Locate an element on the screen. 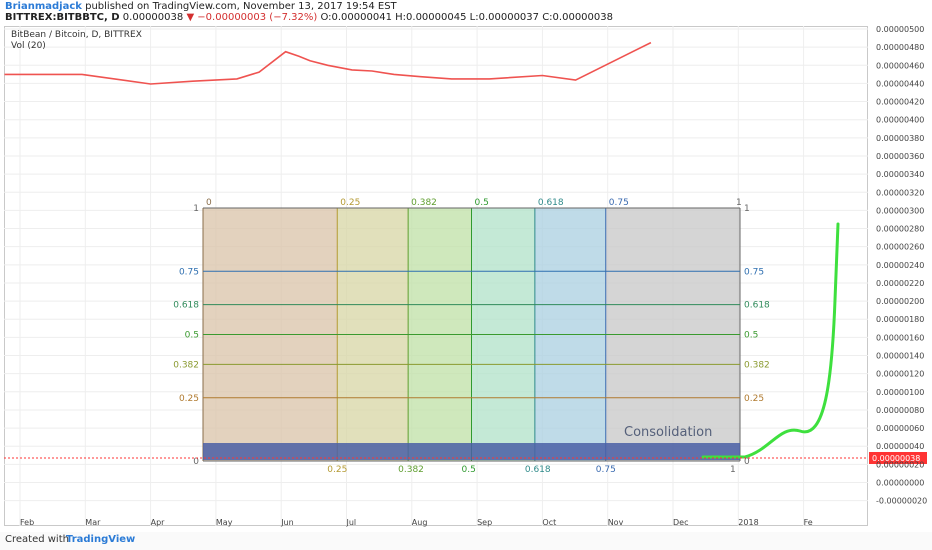  y-tick-label: 0.00000440 is located at coordinates (900, 83).